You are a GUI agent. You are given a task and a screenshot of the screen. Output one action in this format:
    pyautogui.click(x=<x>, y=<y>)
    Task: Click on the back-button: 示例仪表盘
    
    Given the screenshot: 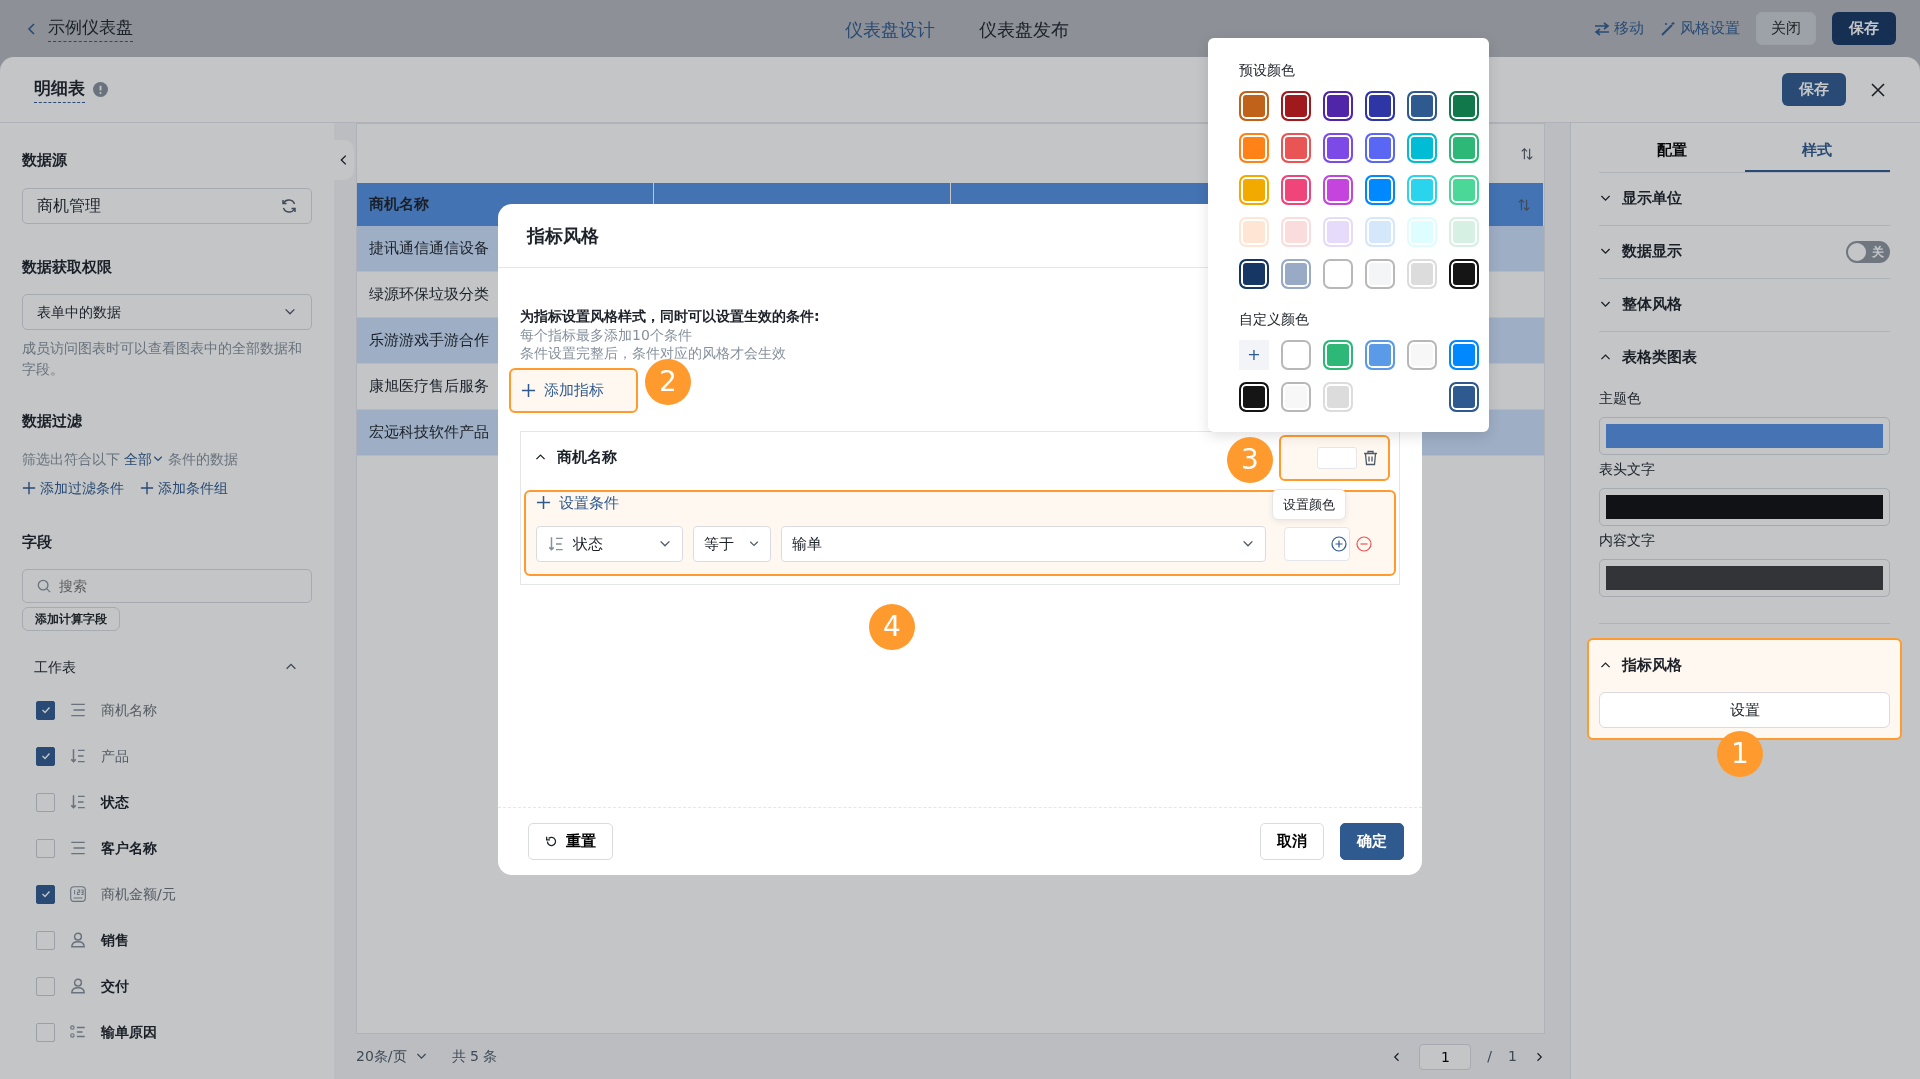 What is the action you would take?
    pyautogui.click(x=78, y=28)
    